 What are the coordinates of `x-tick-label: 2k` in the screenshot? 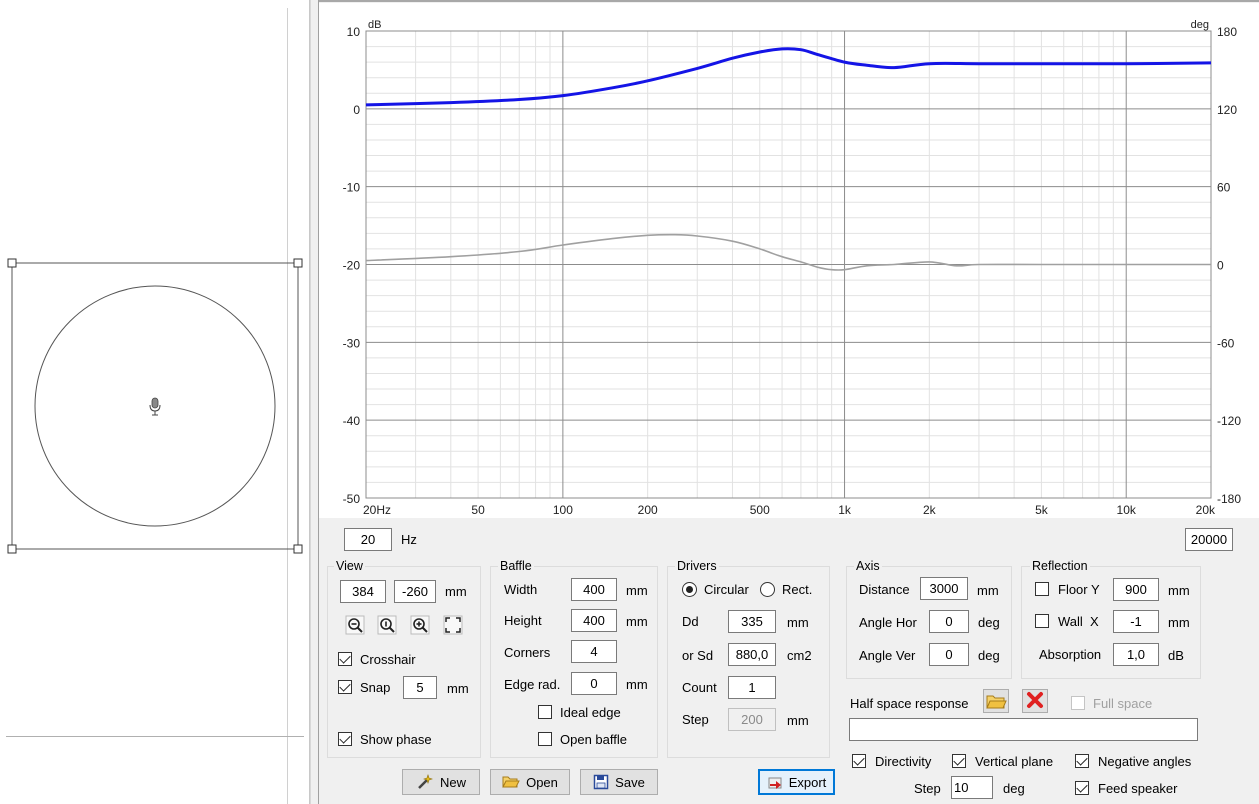 It's located at (930, 510).